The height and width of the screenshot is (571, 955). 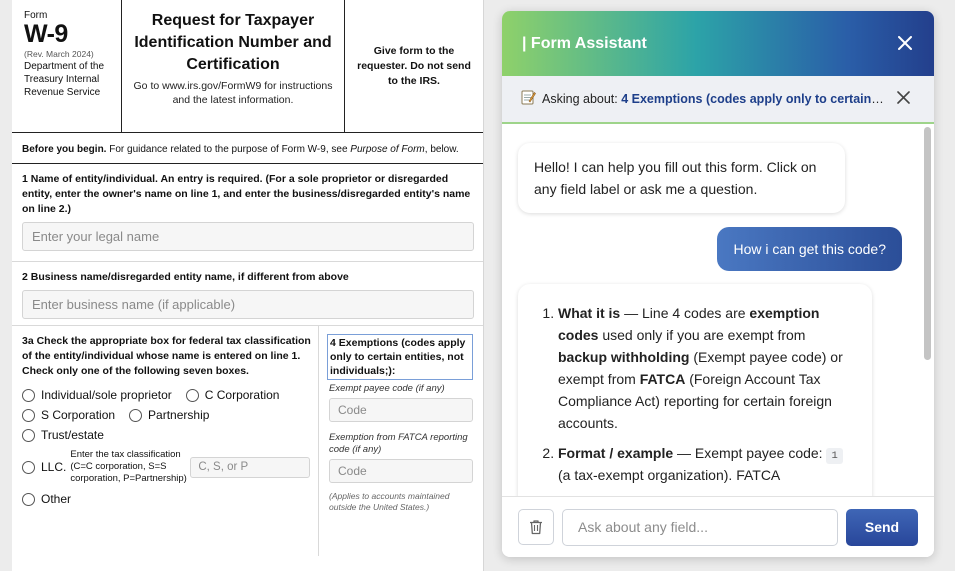 What do you see at coordinates (582, 99) in the screenshot?
I see `context-prefix: Asking about:` at bounding box center [582, 99].